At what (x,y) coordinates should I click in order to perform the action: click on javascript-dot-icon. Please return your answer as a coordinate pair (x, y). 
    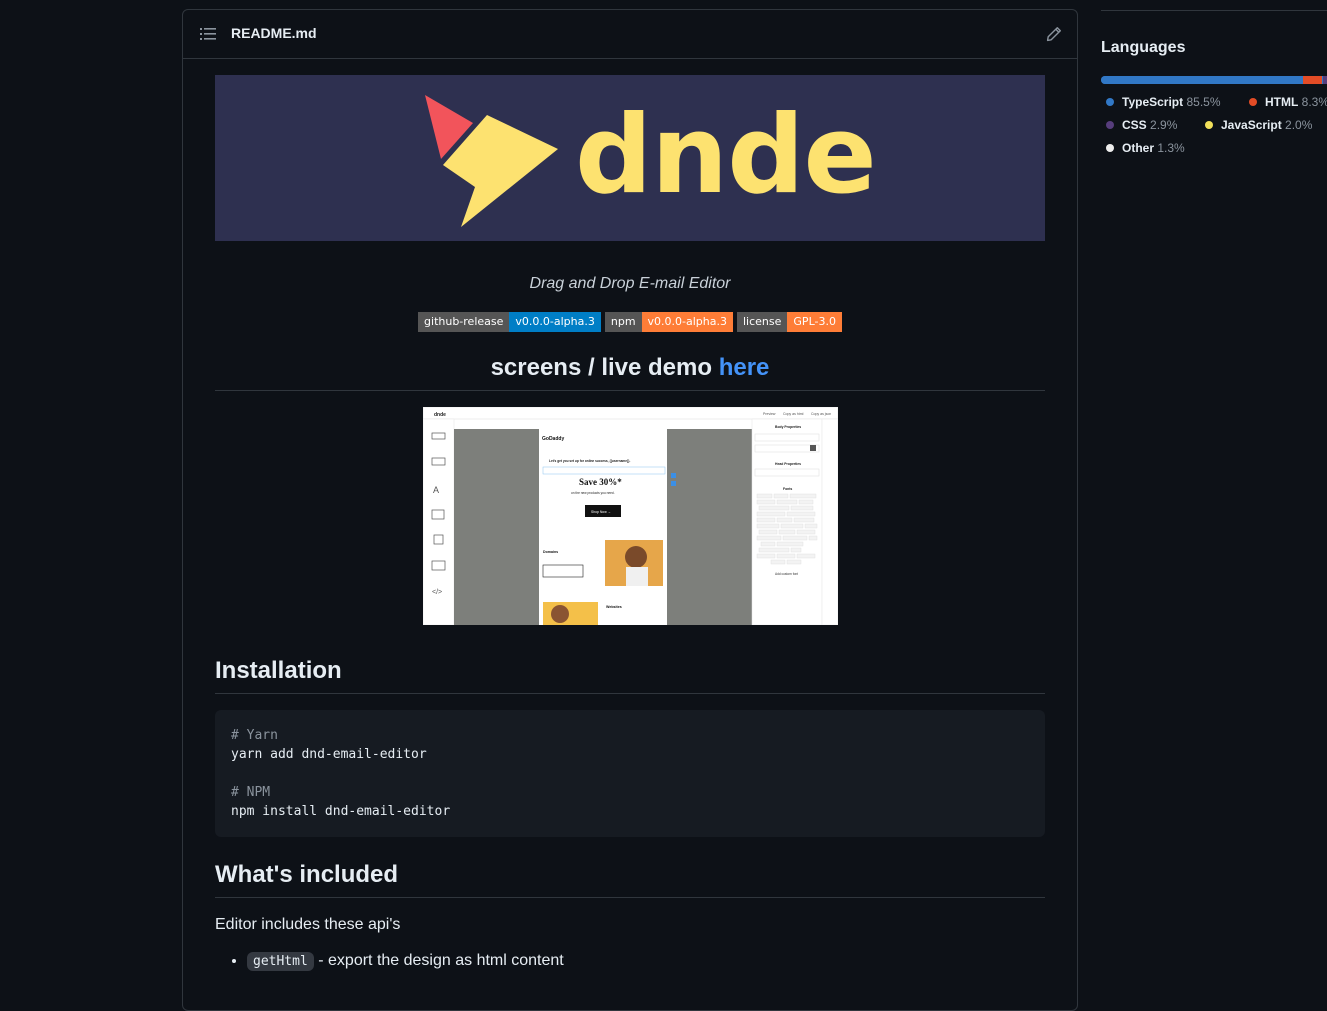
    Looking at the image, I should click on (1209, 125).